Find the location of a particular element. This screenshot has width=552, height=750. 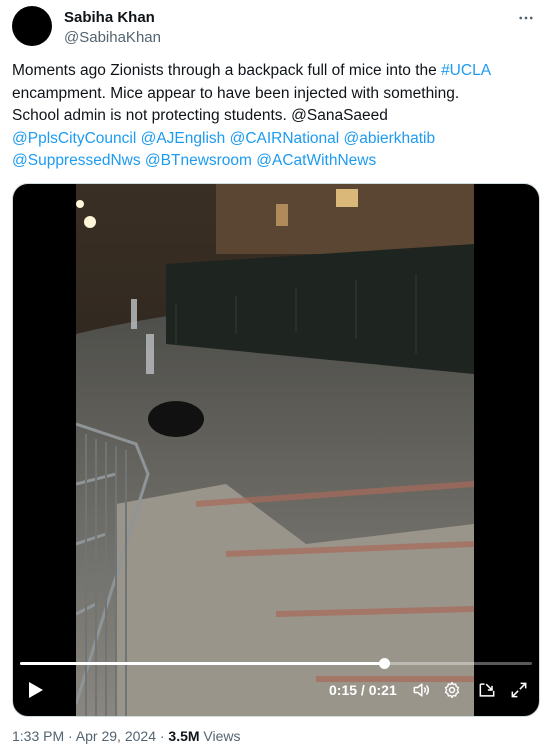

mention-link: @SuppressedNws is located at coordinates (76, 160).